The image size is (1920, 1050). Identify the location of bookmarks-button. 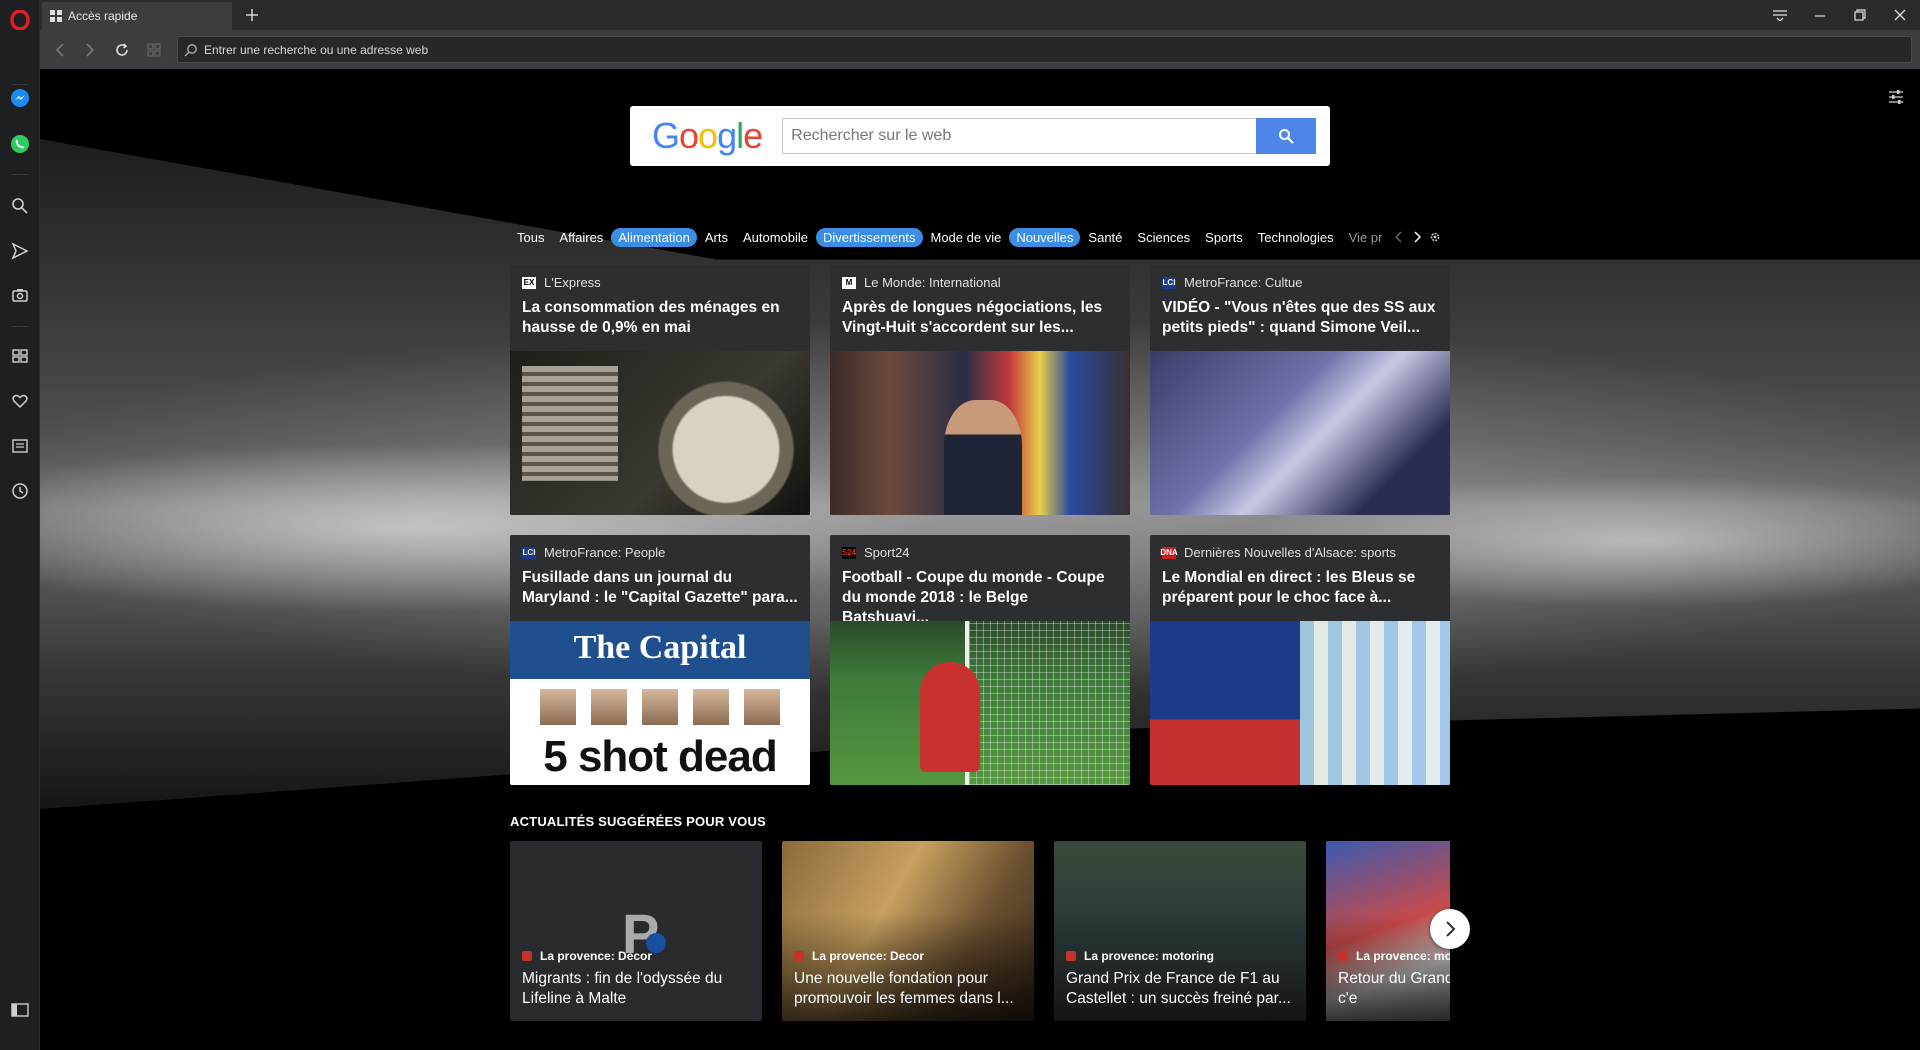
(20, 401).